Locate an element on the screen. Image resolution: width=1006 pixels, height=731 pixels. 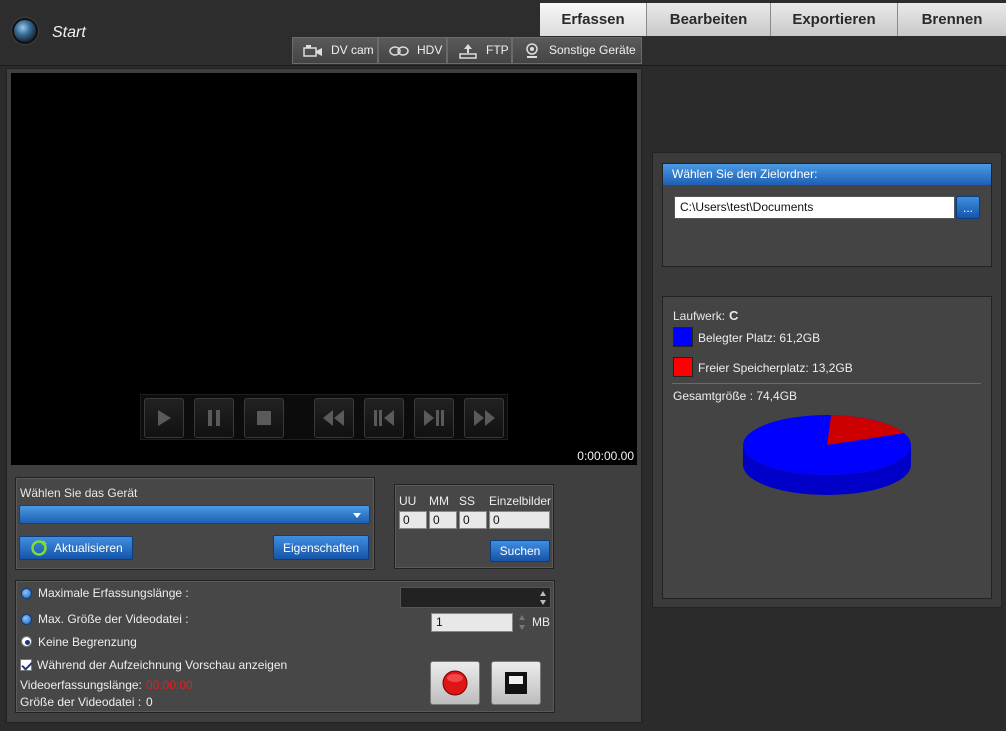
spinner-icon is located at coordinates (543, 598).